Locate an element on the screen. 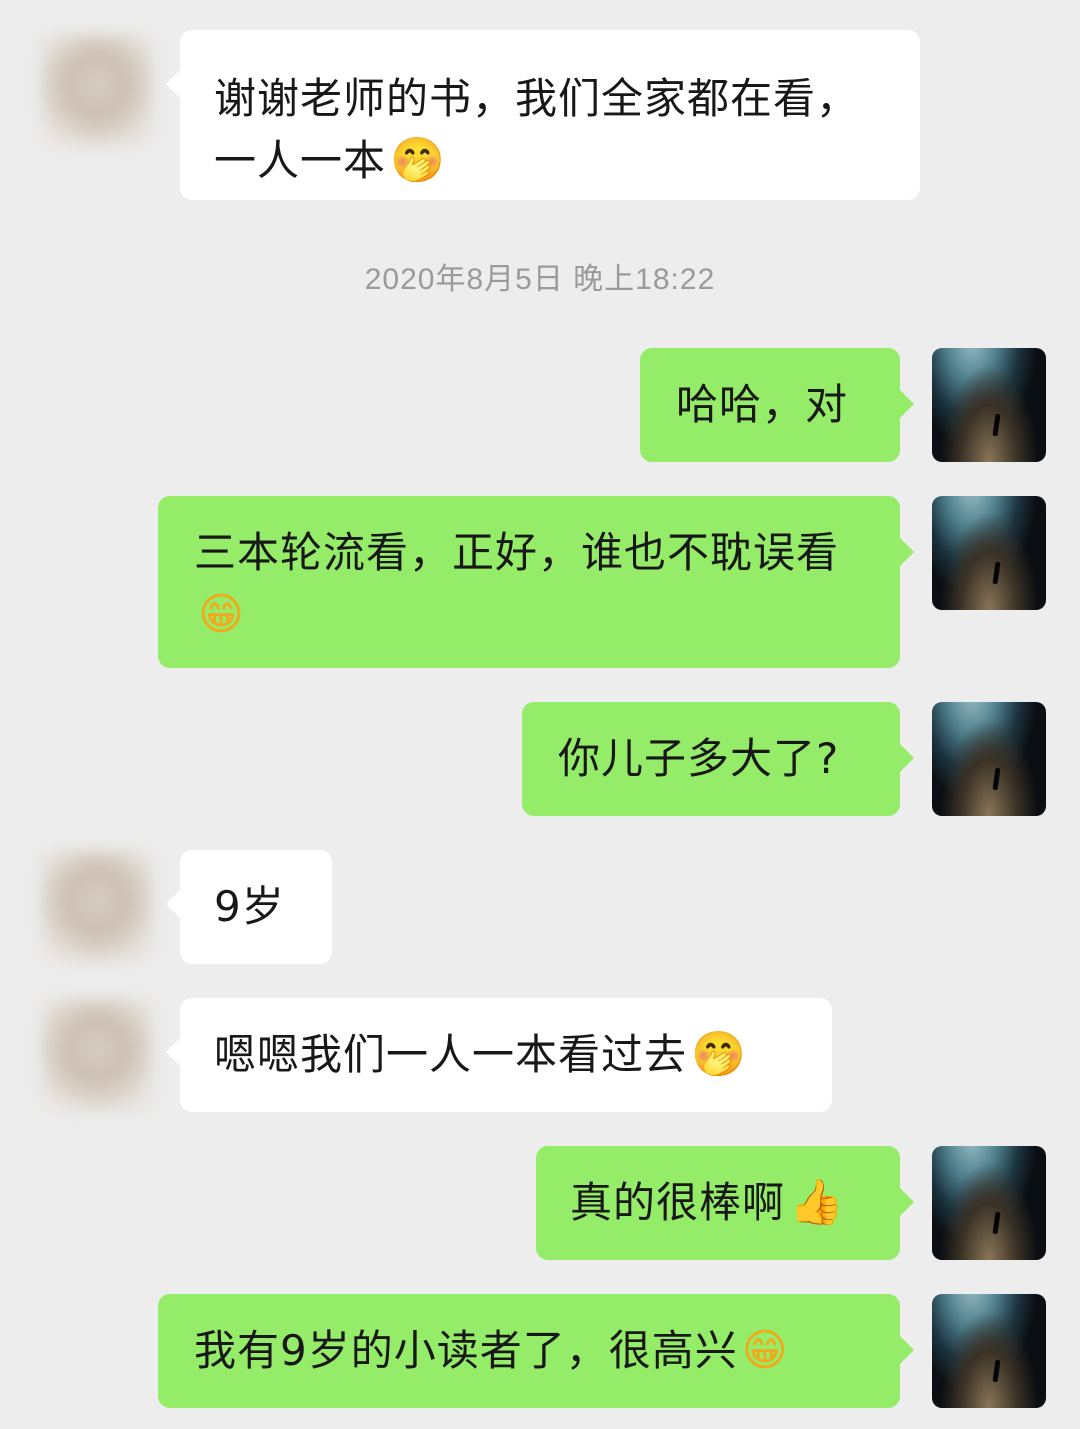 The image size is (1080, 1429). message-text: 嗯嗯我们一人一本看过去 is located at coordinates (451, 1054).